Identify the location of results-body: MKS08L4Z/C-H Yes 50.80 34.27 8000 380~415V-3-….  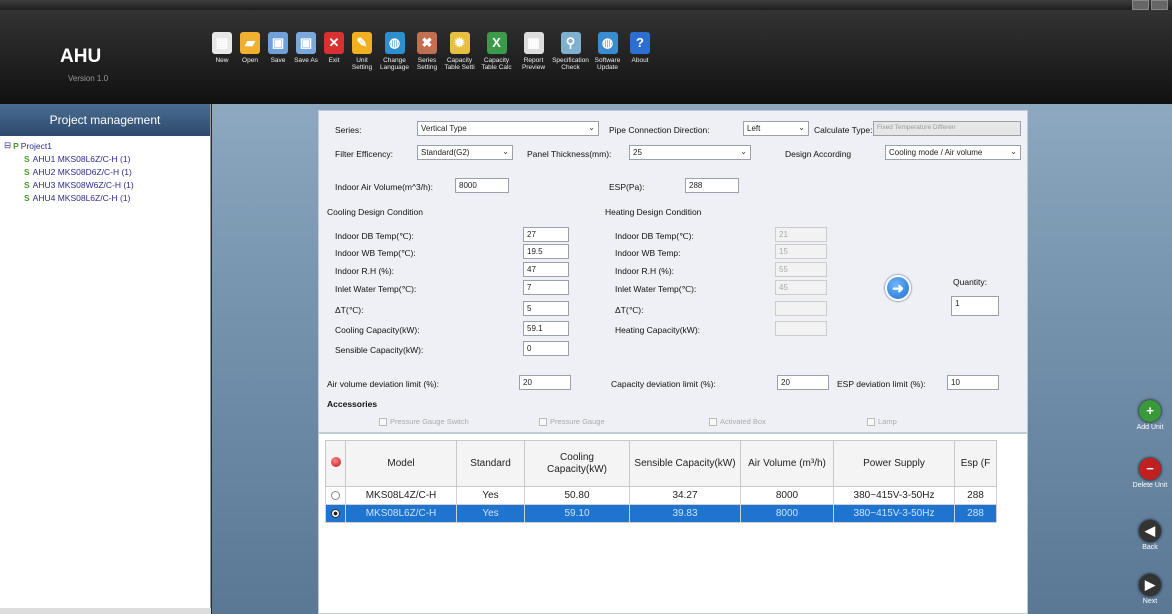
(661, 504).